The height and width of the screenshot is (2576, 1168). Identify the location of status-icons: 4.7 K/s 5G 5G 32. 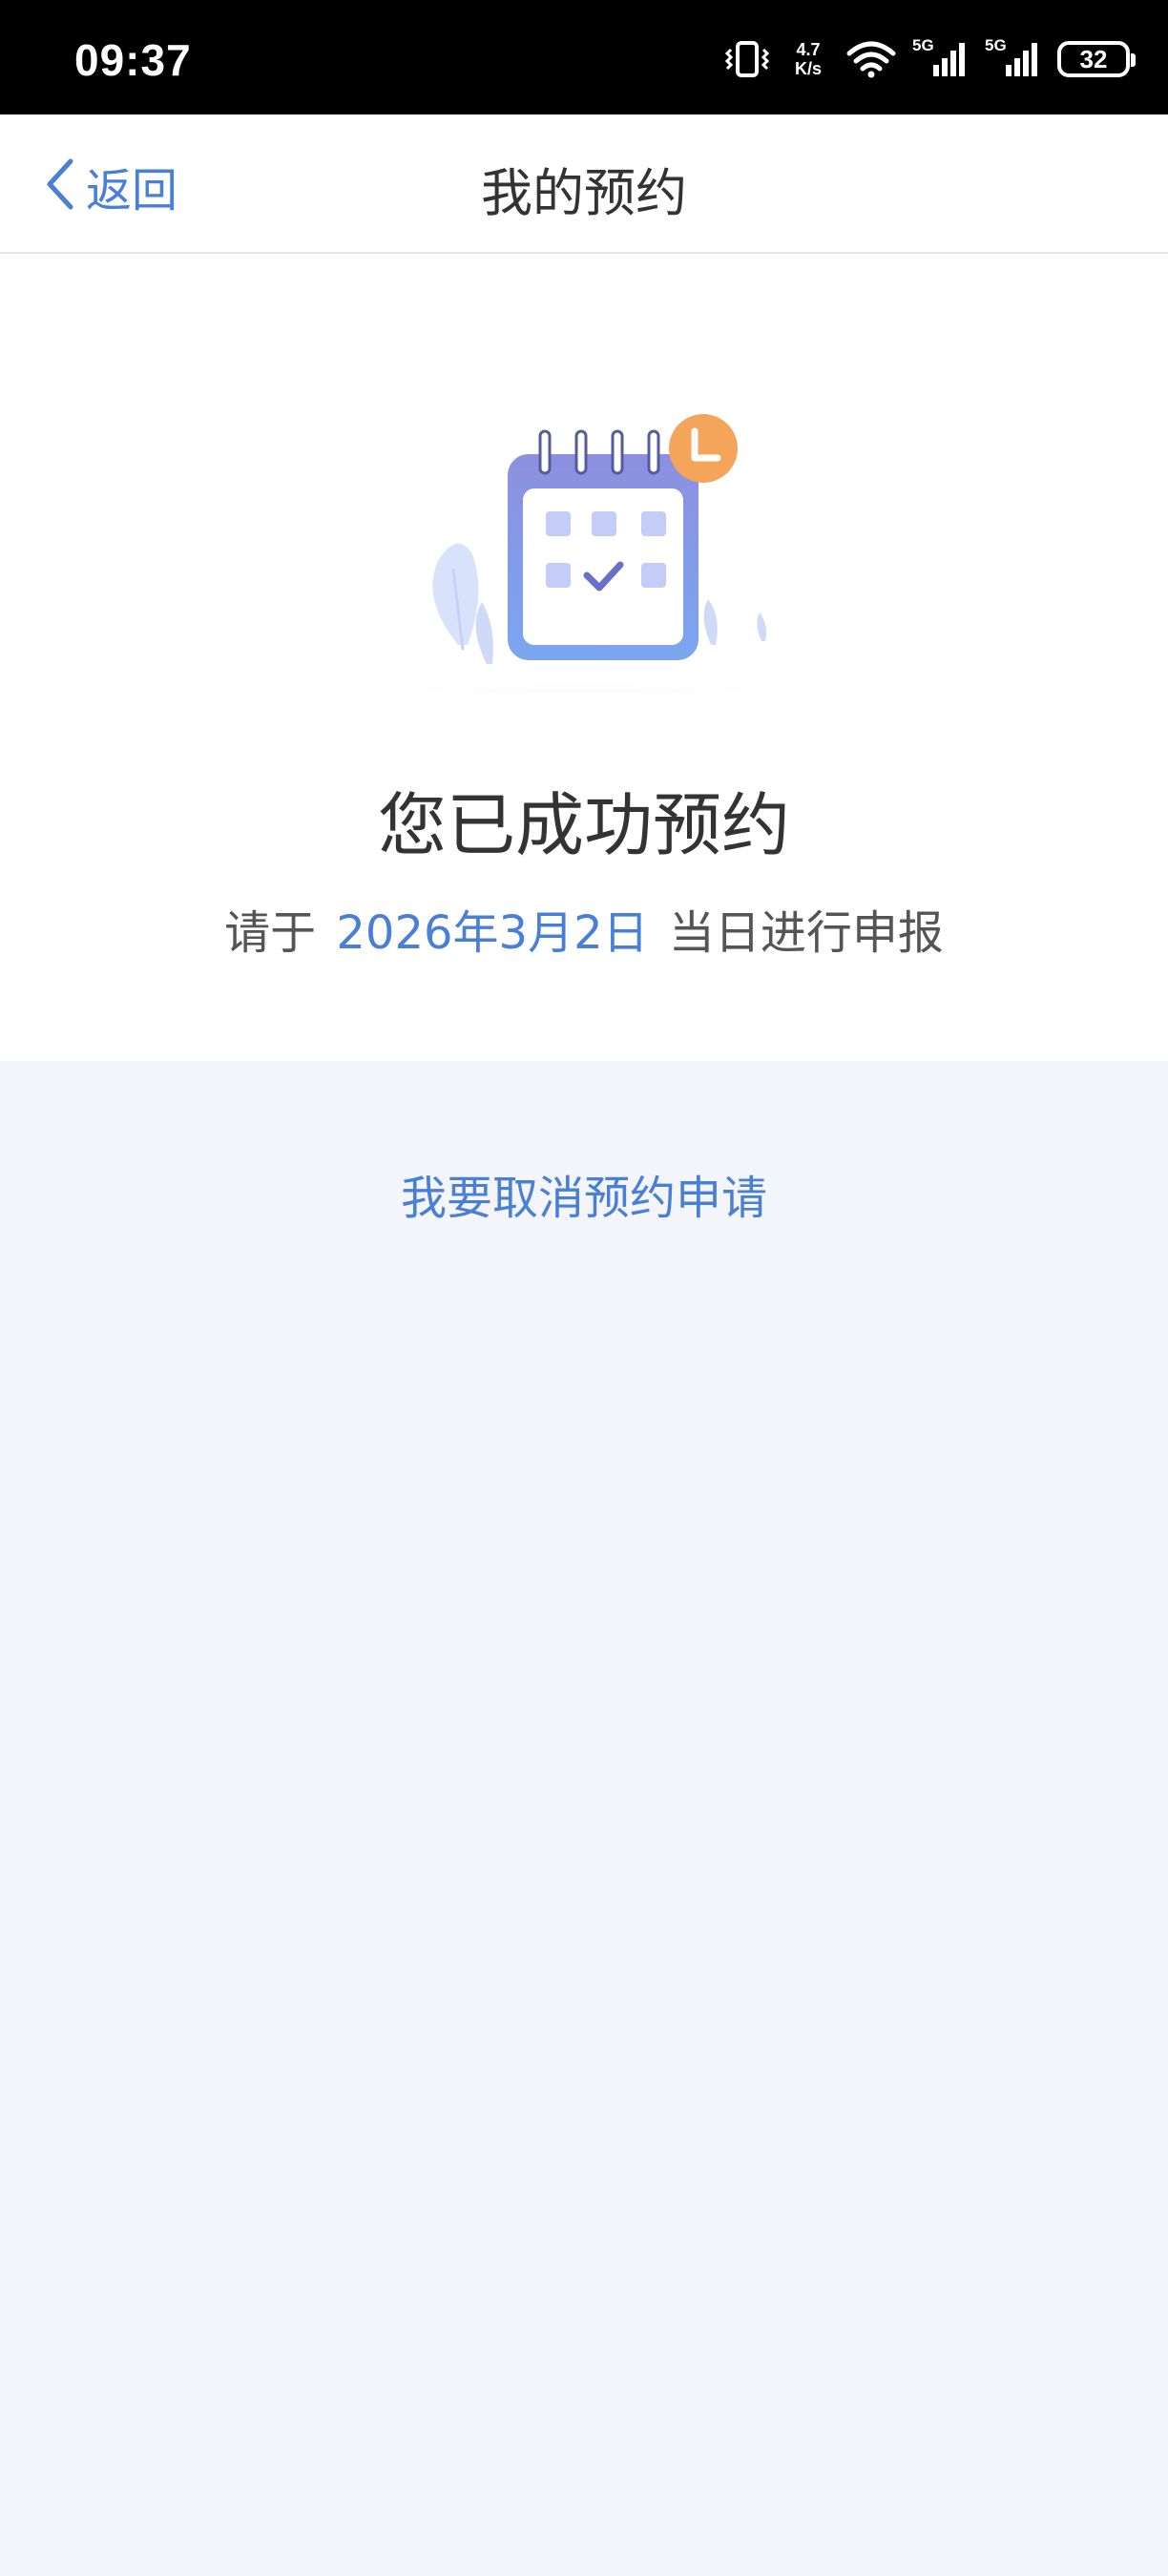
(929, 58).